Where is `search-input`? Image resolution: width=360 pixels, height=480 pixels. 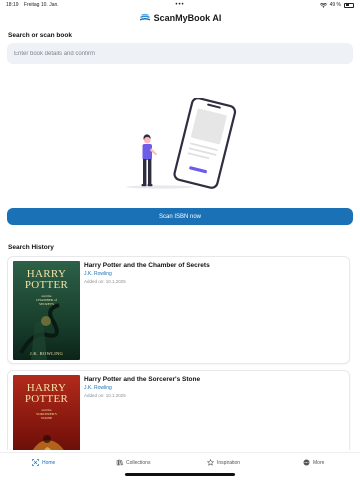 search-input is located at coordinates (180, 53).